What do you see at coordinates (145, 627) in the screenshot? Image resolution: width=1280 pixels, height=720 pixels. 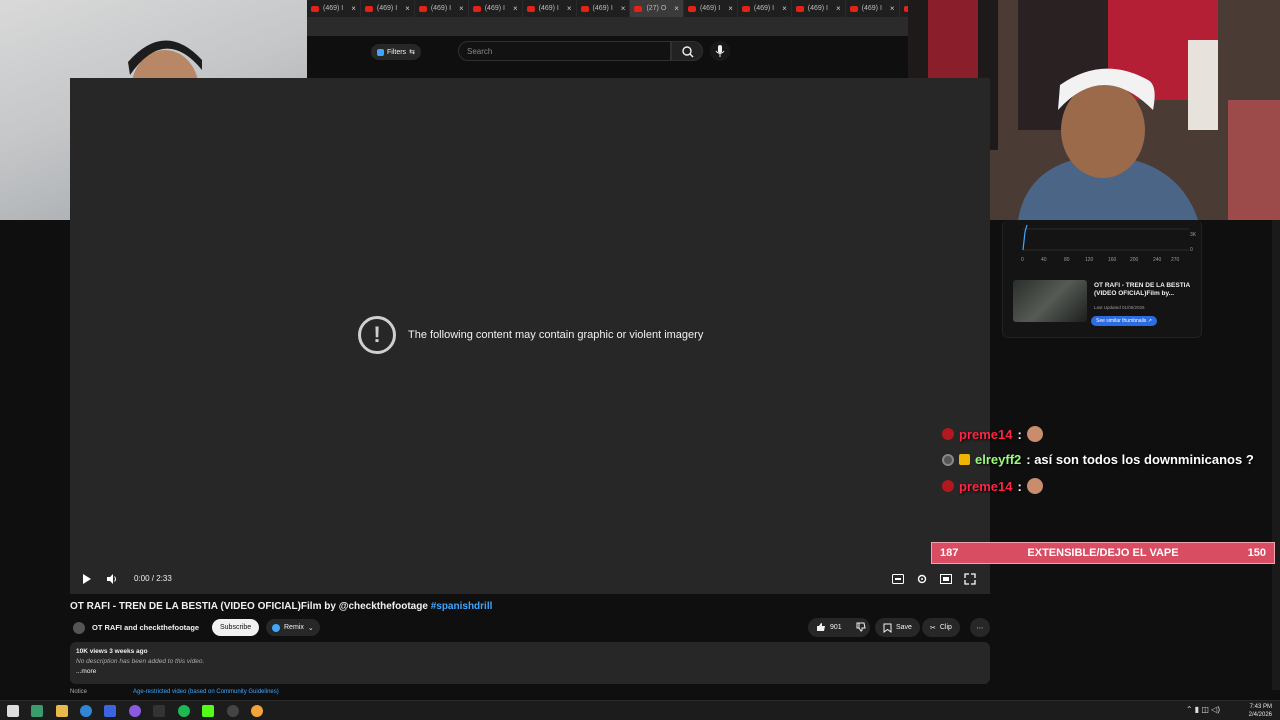 I see `channel-name: OT RAFI and checkthefootage` at bounding box center [145, 627].